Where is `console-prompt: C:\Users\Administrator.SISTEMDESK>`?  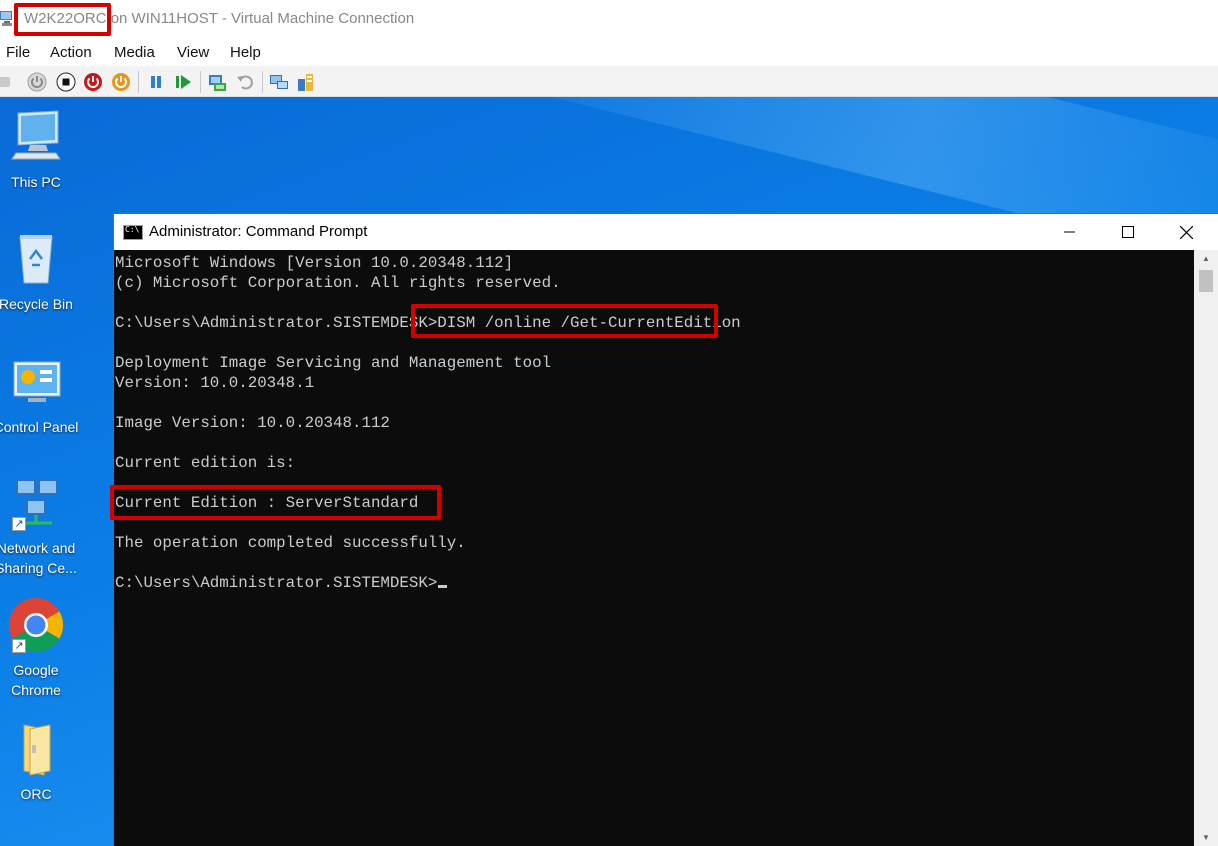
console-prompt: C:\Users\Administrator.SISTEMDESK> is located at coordinates (276, 583).